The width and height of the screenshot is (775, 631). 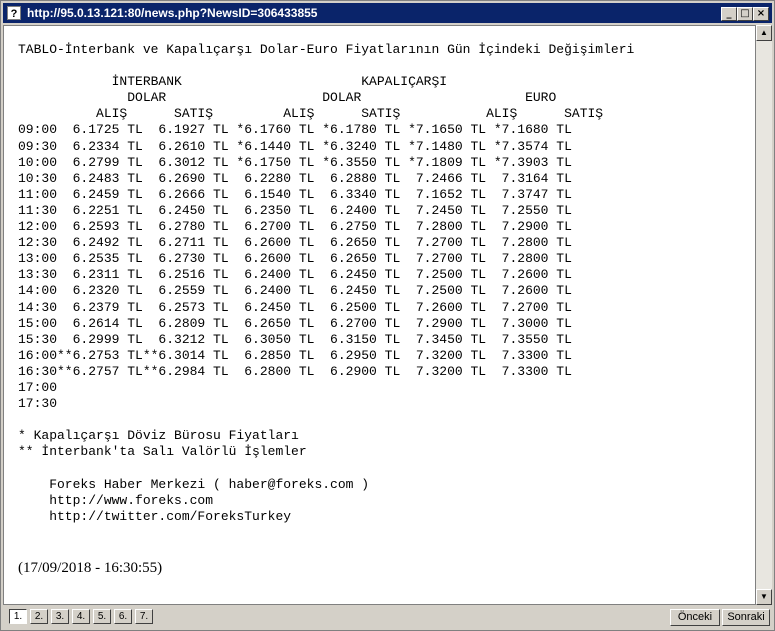 What do you see at coordinates (764, 597) in the screenshot?
I see `scroll-down-button: ▼` at bounding box center [764, 597].